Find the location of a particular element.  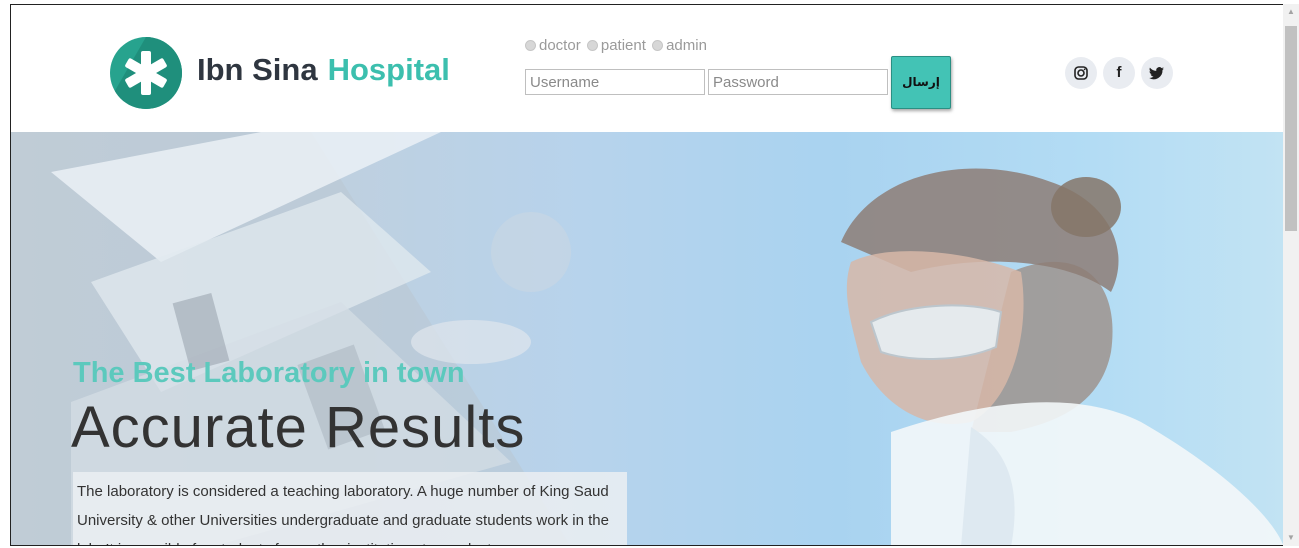

brand-name-accent: Hospital is located at coordinates (388, 69).